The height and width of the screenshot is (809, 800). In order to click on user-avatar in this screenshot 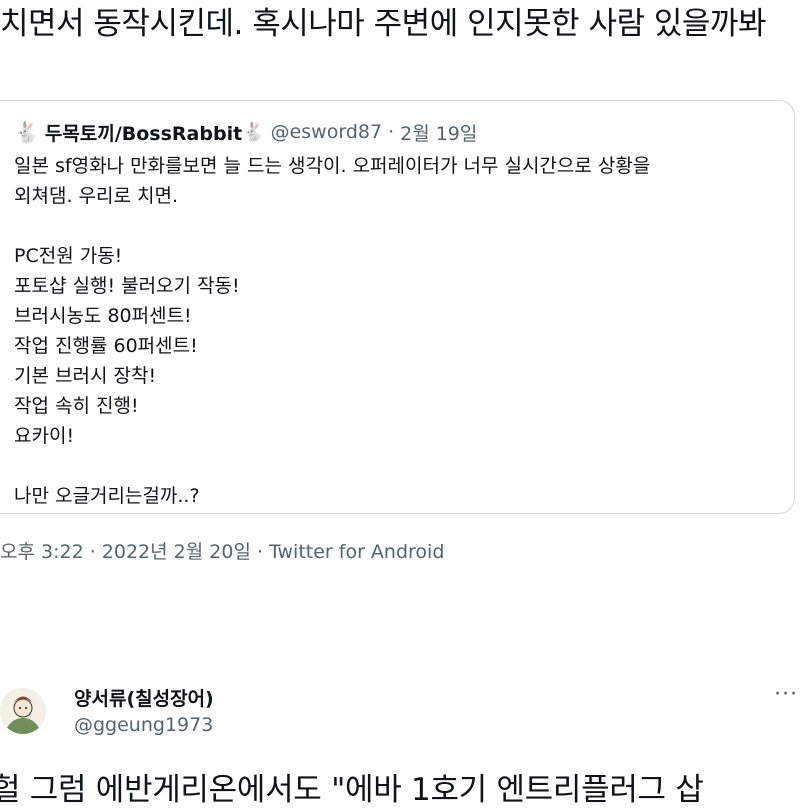, I will do `click(23, 711)`.